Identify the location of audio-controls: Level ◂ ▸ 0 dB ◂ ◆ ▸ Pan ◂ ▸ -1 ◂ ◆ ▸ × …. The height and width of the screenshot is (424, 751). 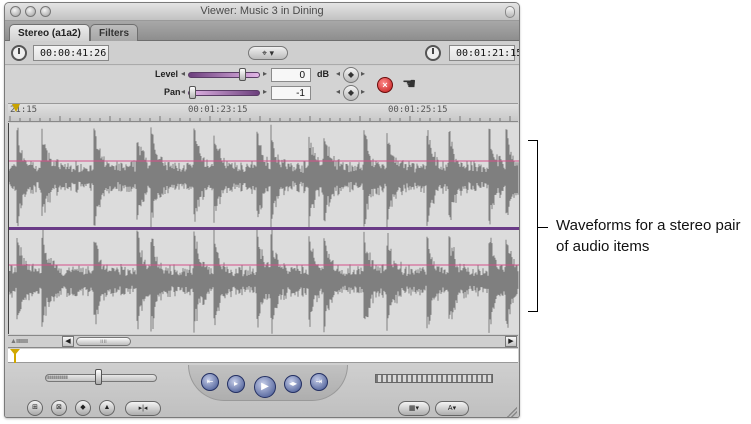
(262, 85).